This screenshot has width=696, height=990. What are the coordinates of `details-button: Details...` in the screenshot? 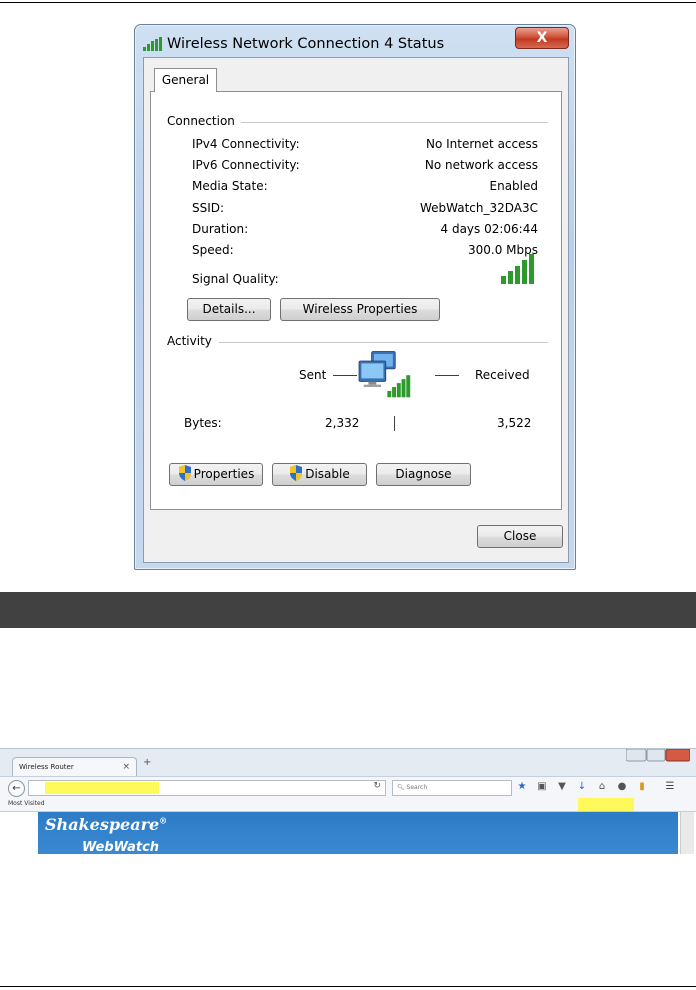 It's located at (229, 309).